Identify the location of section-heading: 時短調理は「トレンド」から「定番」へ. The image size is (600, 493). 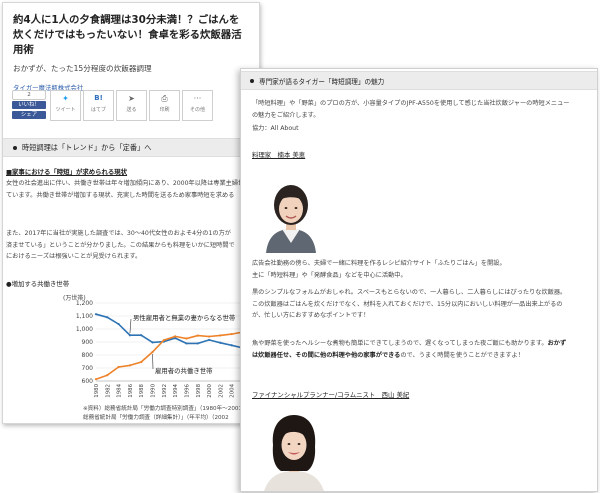
(87, 147).